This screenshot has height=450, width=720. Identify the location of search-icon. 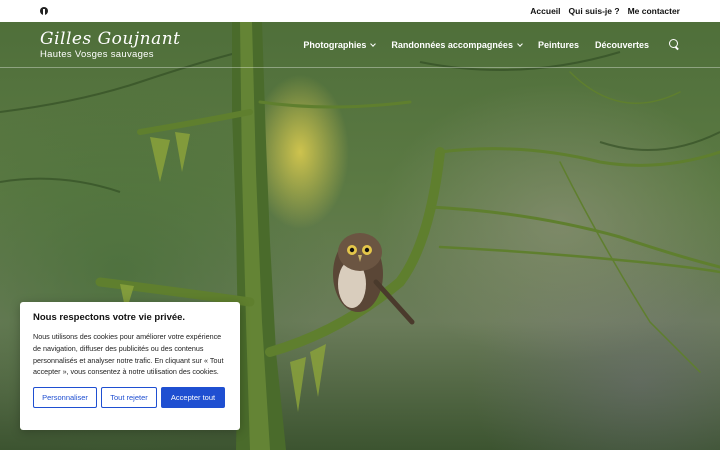
(674, 44).